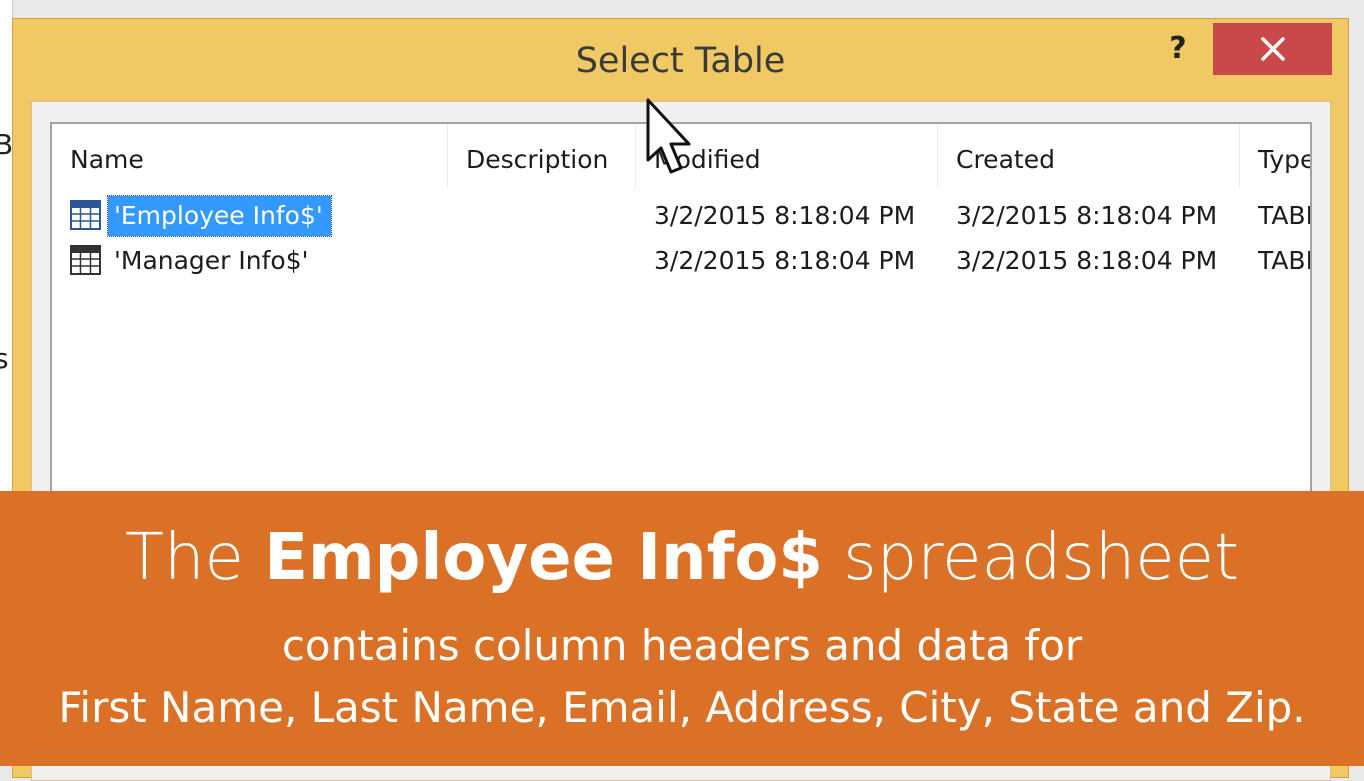 This screenshot has height=781, width=1364. Describe the element at coordinates (1031, 558) in the screenshot. I see `caption-headline-suffix: spreadsheet` at that location.